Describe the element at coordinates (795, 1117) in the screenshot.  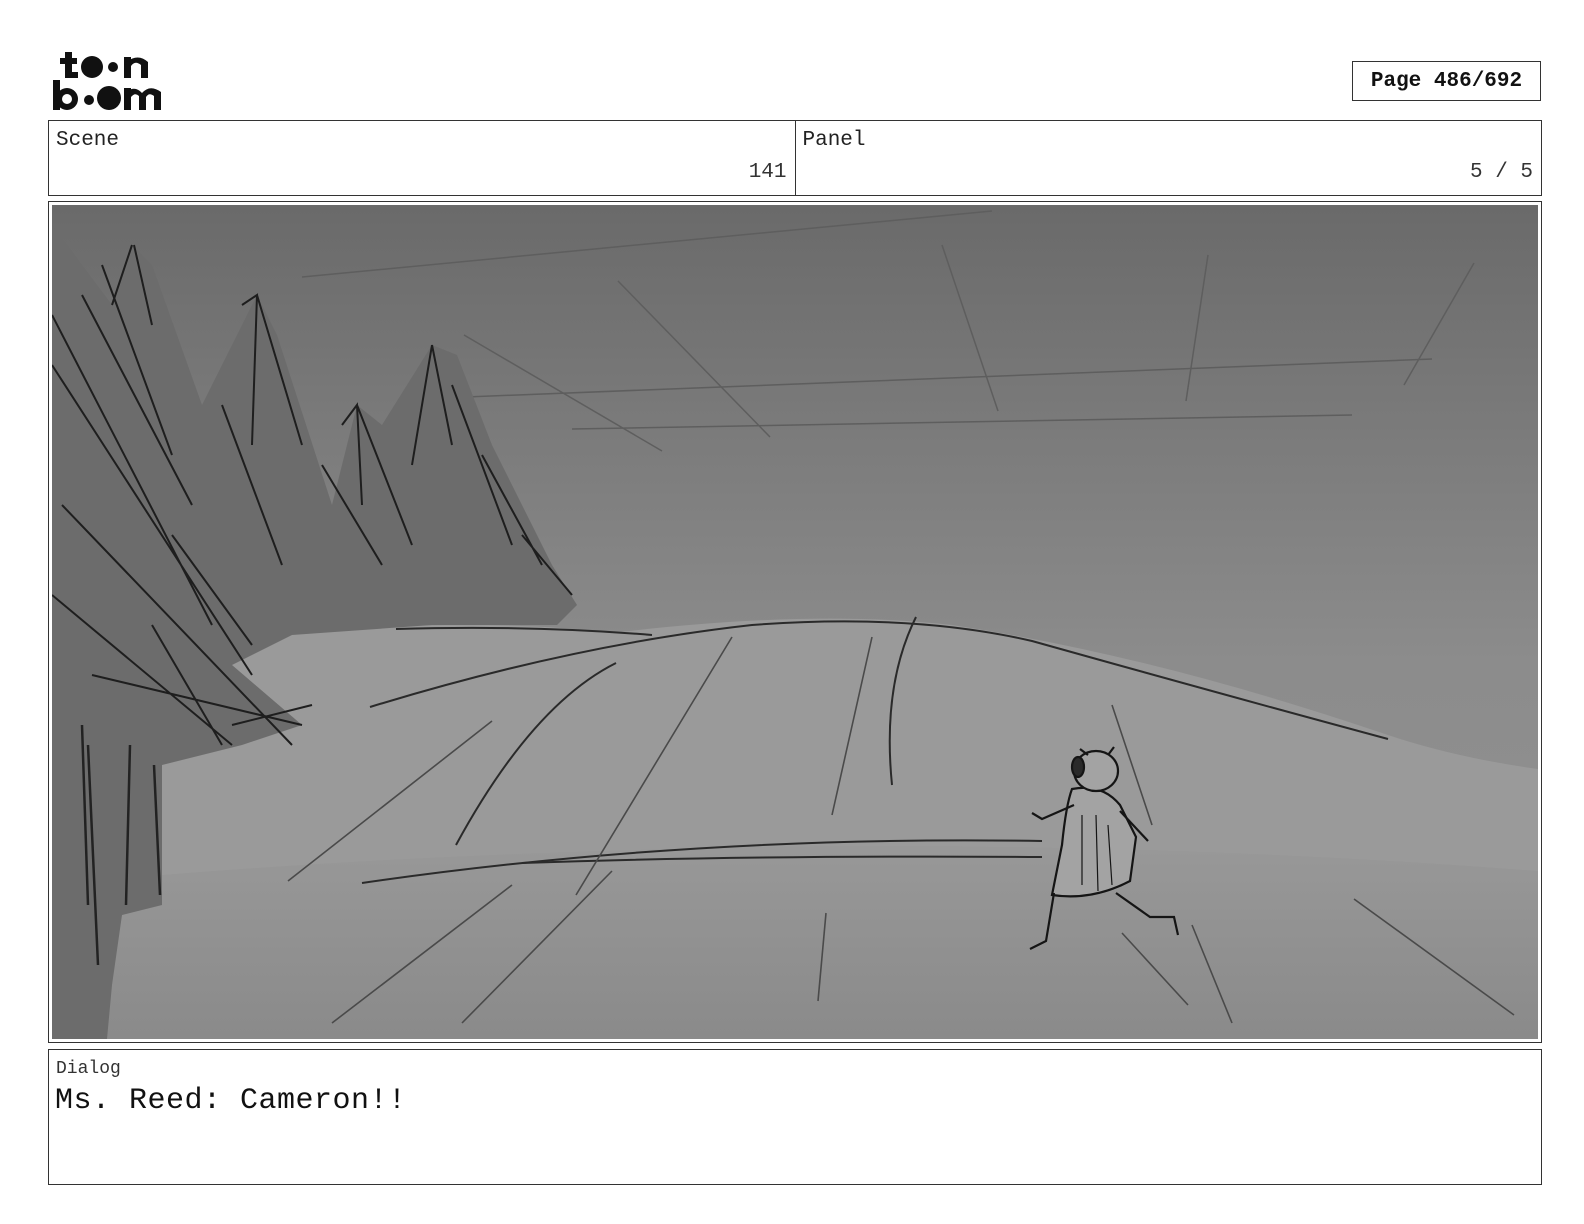
I see `dialog-box: Dialog Ms. Reed: Cameron!!` at that location.